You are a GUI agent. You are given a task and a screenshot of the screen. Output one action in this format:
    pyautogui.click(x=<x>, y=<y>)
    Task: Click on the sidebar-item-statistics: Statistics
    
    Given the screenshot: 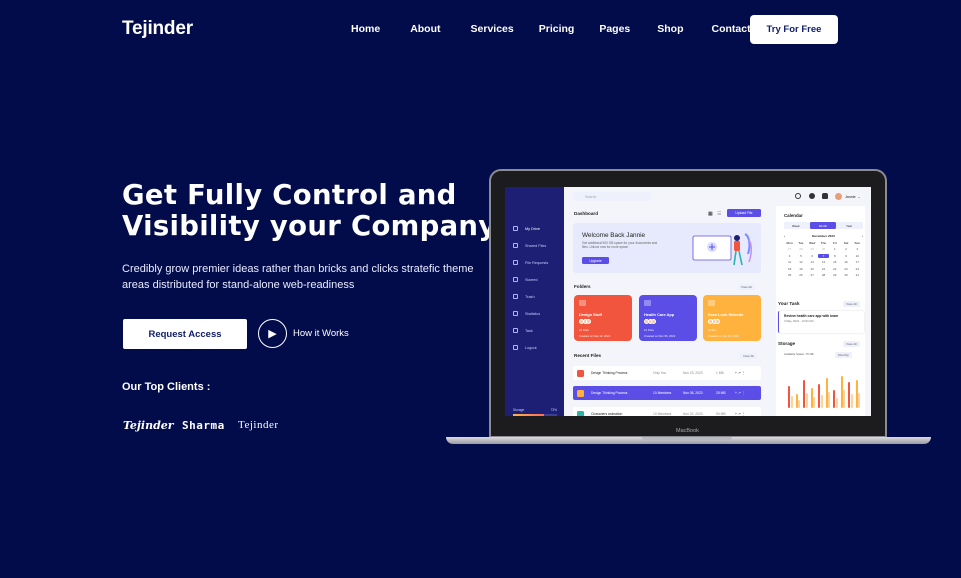 What is the action you would take?
    pyautogui.click(x=526, y=313)
    